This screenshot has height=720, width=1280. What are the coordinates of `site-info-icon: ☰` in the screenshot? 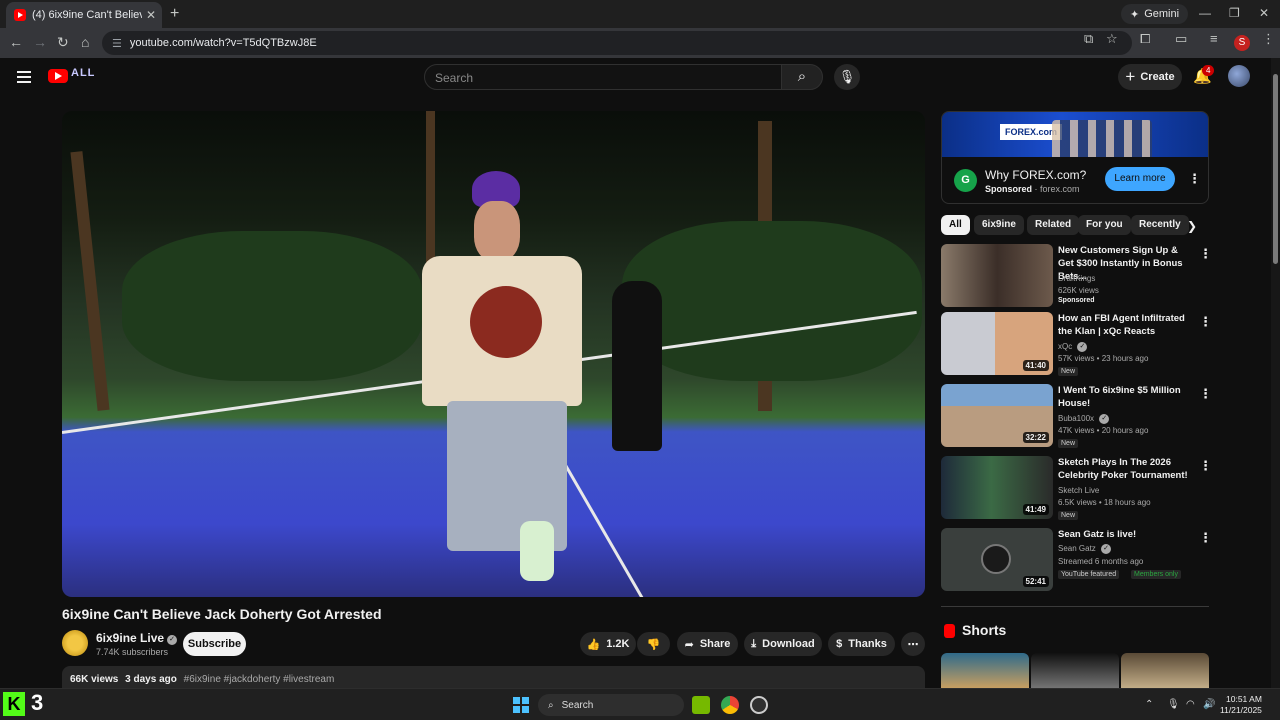 It's located at (117, 43).